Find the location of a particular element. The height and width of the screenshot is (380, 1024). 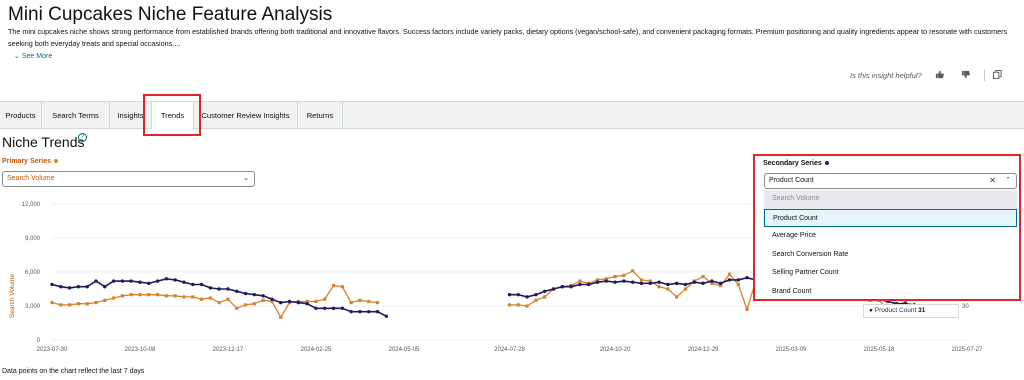

primary-series-label: Primary Series is located at coordinates (30, 161).